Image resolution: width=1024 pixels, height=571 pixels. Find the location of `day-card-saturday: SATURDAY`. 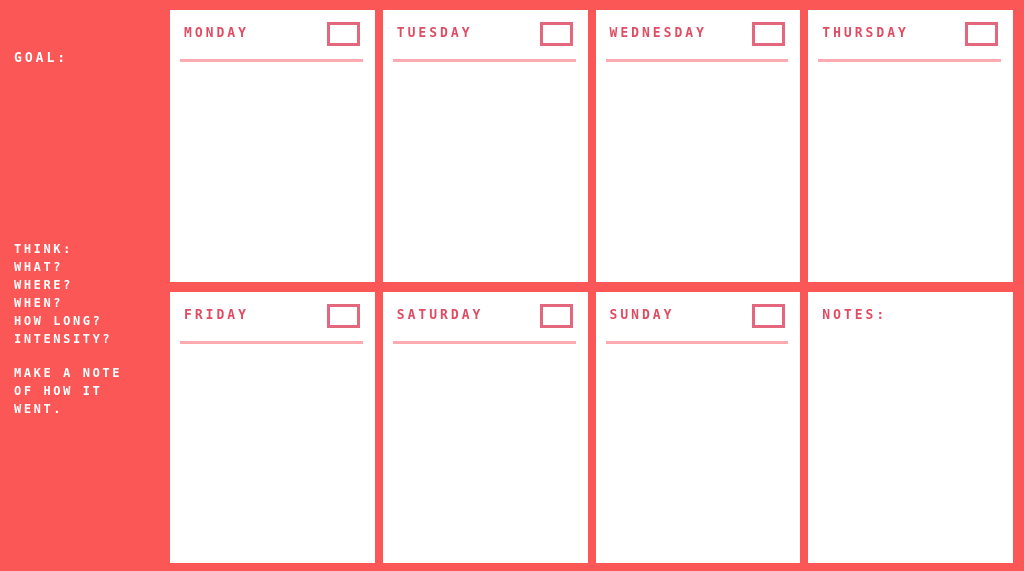

day-card-saturday: SATURDAY is located at coordinates (485, 427).